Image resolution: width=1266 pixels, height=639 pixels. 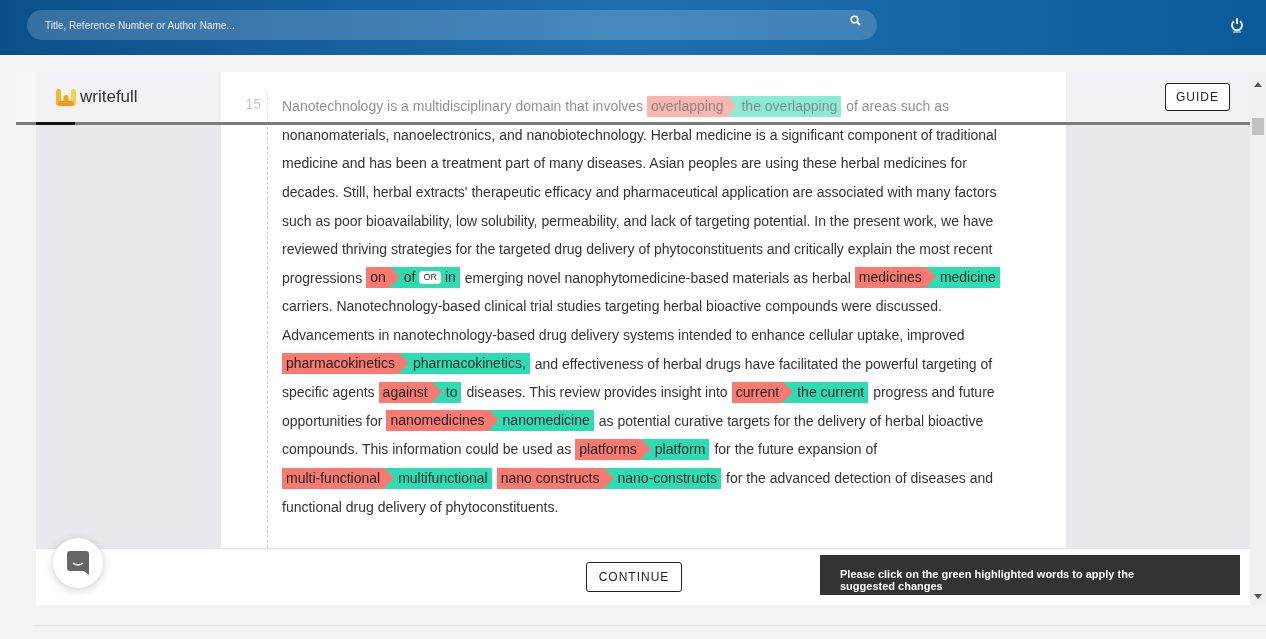 I want to click on original-word: nanomedicines, so click(x=437, y=421).